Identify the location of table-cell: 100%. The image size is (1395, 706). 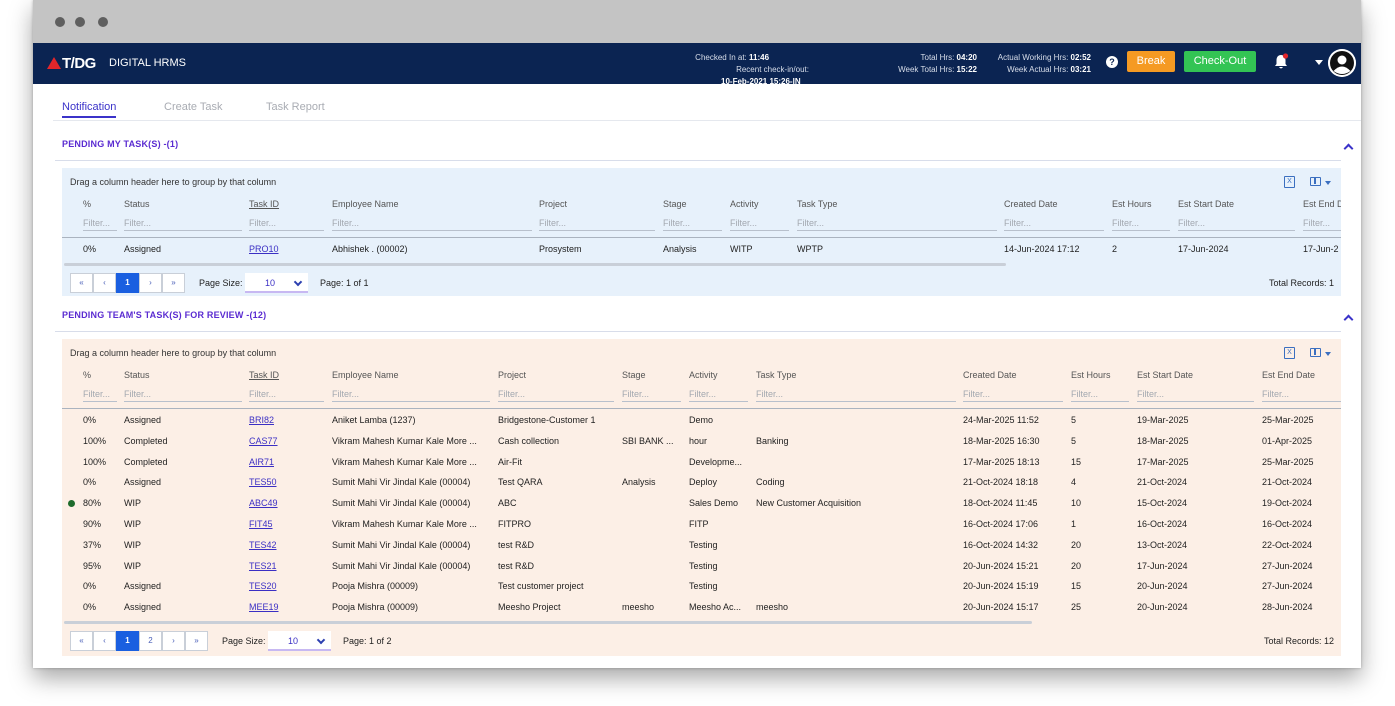
(95, 461).